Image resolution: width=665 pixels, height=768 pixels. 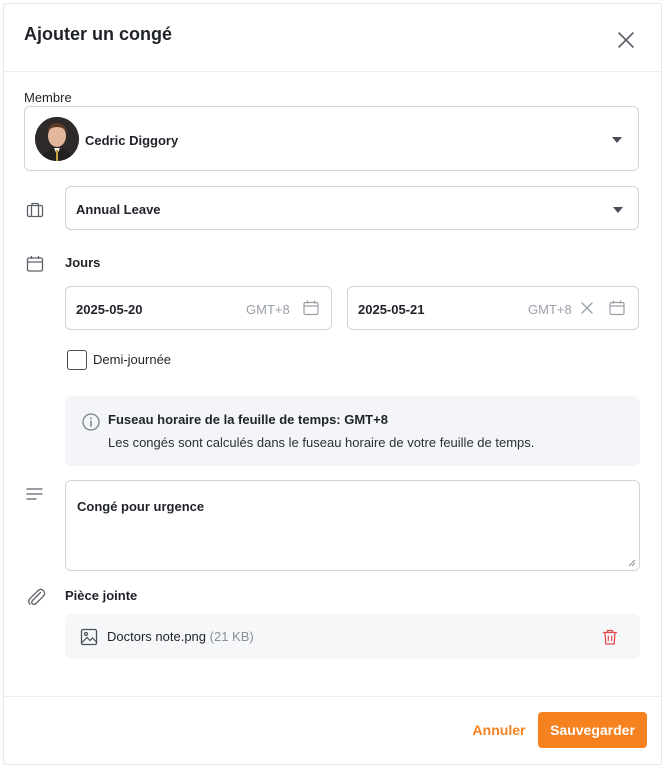 I want to click on end-timezone: GMT+8, so click(x=550, y=309).